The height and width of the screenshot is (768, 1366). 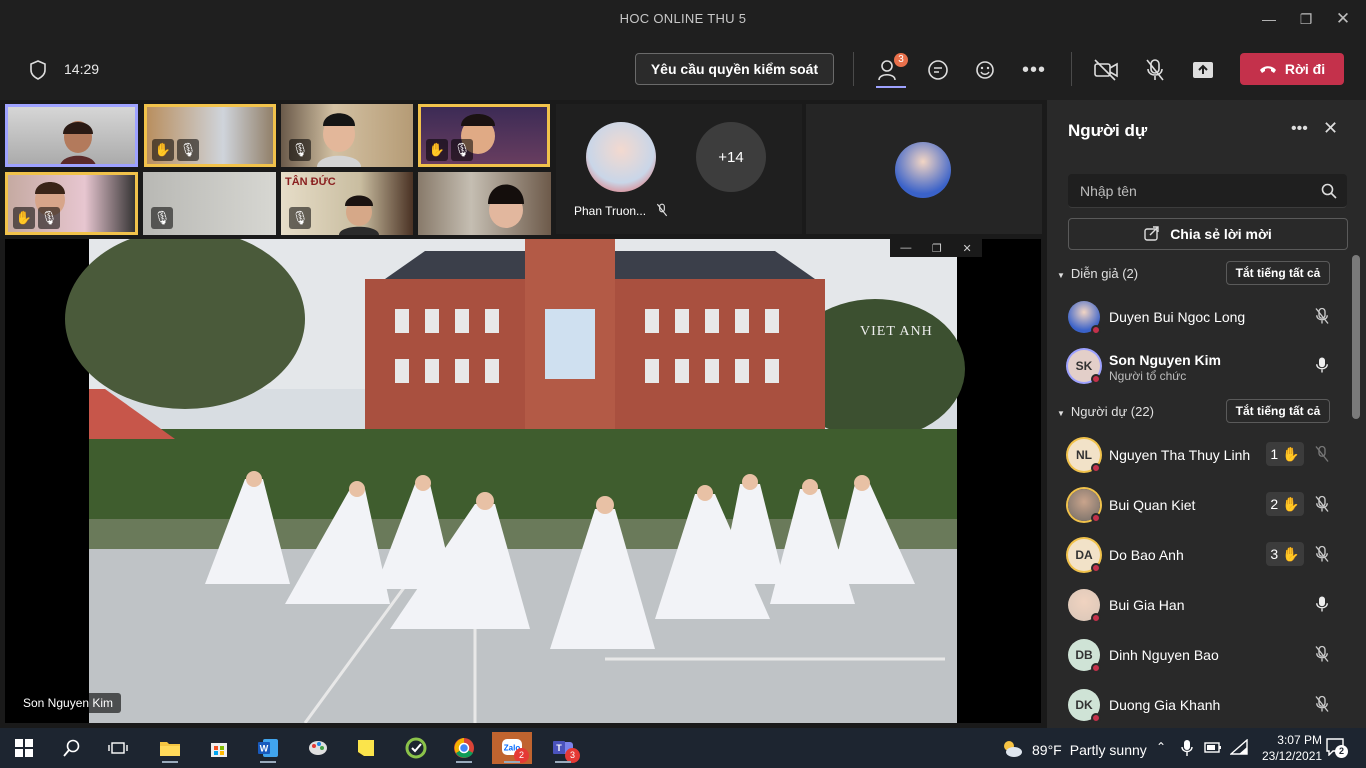 I want to click on mute-all-attendees-button: Tắt tiếng tất cả, so click(x=1278, y=411).